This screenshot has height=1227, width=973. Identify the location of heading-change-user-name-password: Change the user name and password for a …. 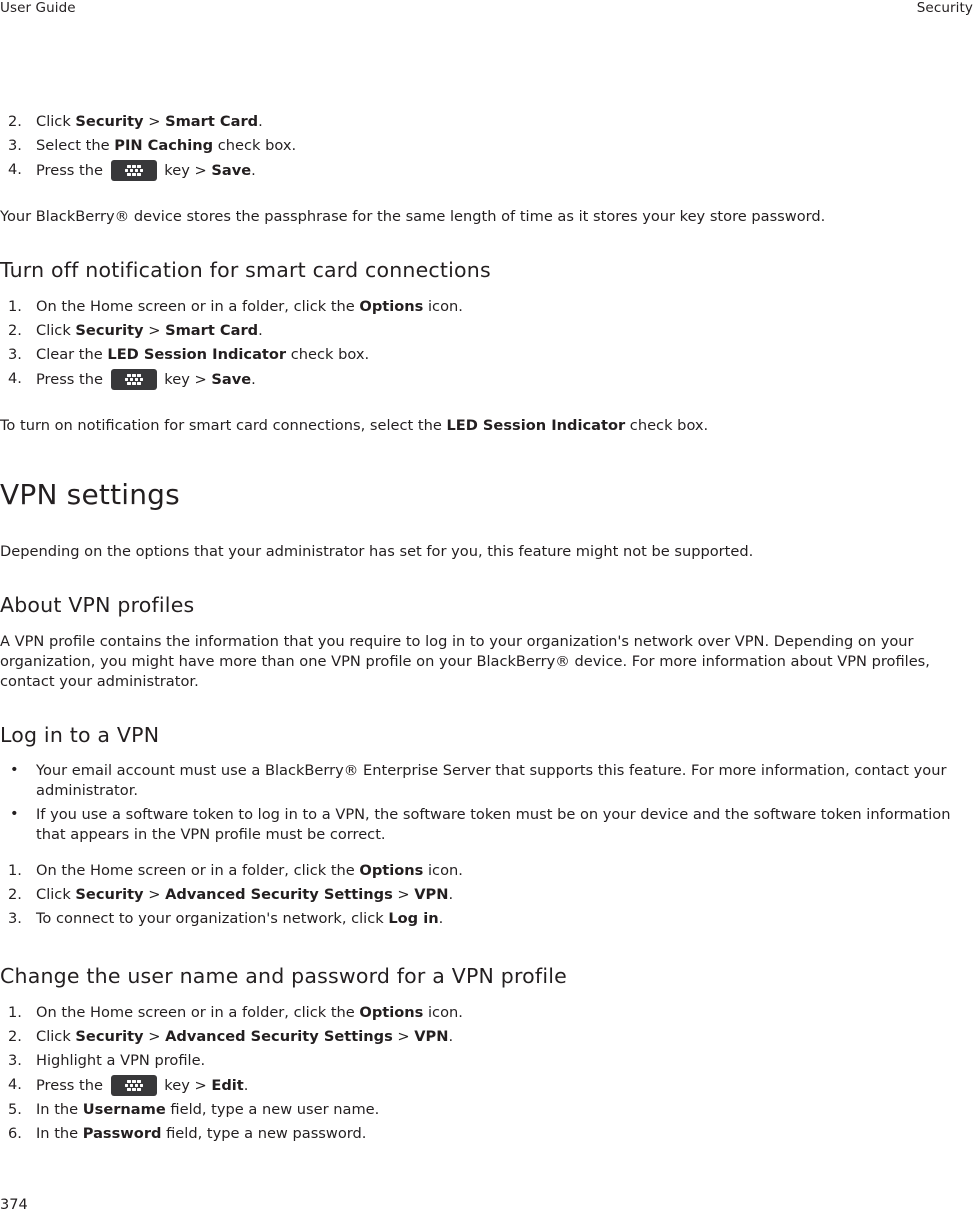
(283, 976).